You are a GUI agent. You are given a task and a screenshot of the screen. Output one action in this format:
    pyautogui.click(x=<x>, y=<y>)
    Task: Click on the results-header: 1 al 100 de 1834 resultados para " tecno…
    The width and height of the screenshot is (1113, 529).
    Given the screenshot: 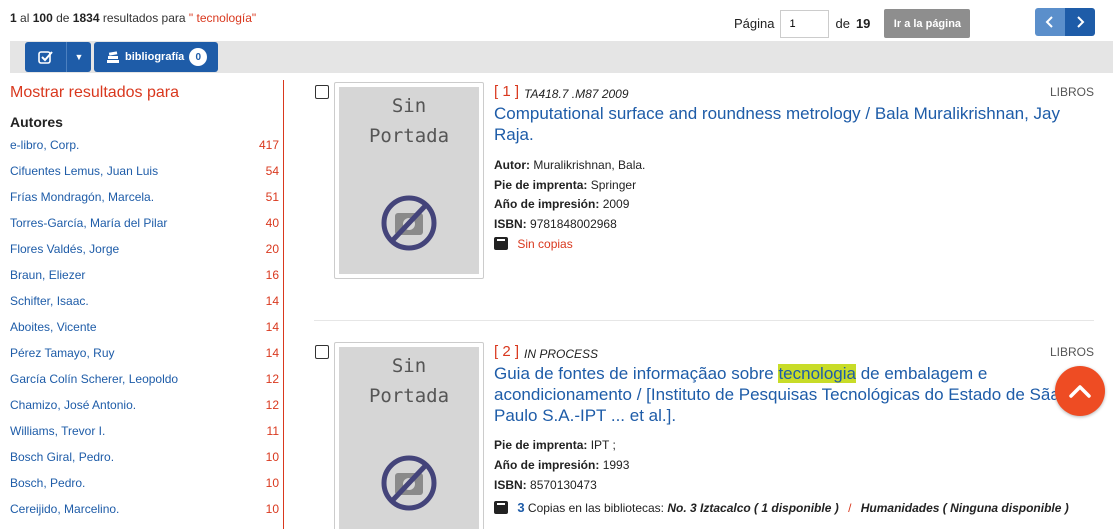 What is the action you would take?
    pyautogui.click(x=556, y=20)
    